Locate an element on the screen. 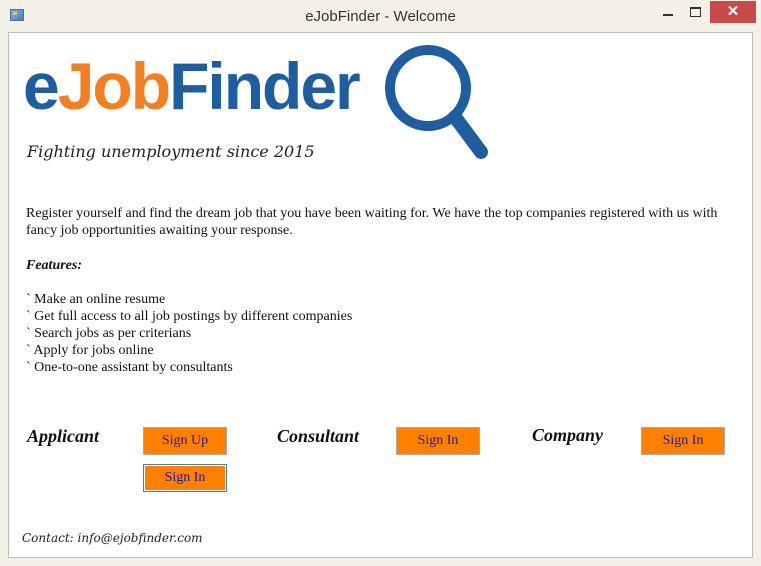 Image resolution: width=761 pixels, height=566 pixels. logo-job: Job is located at coordinates (114, 86).